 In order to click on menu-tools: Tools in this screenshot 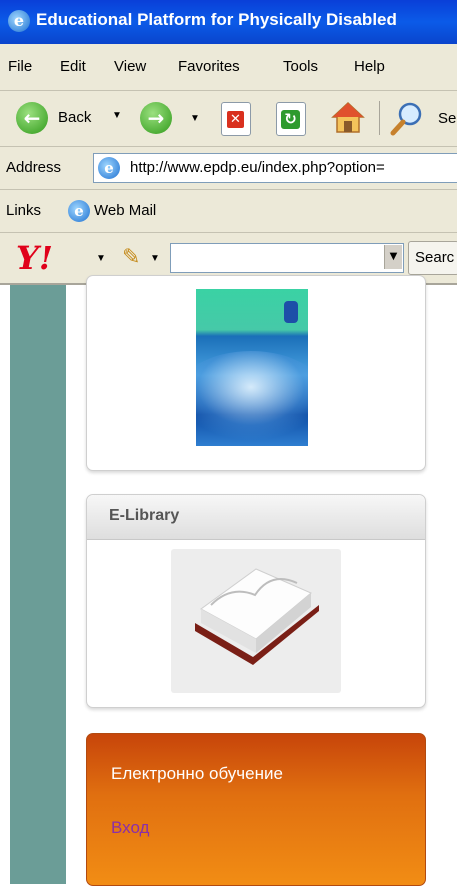, I will do `click(300, 66)`.